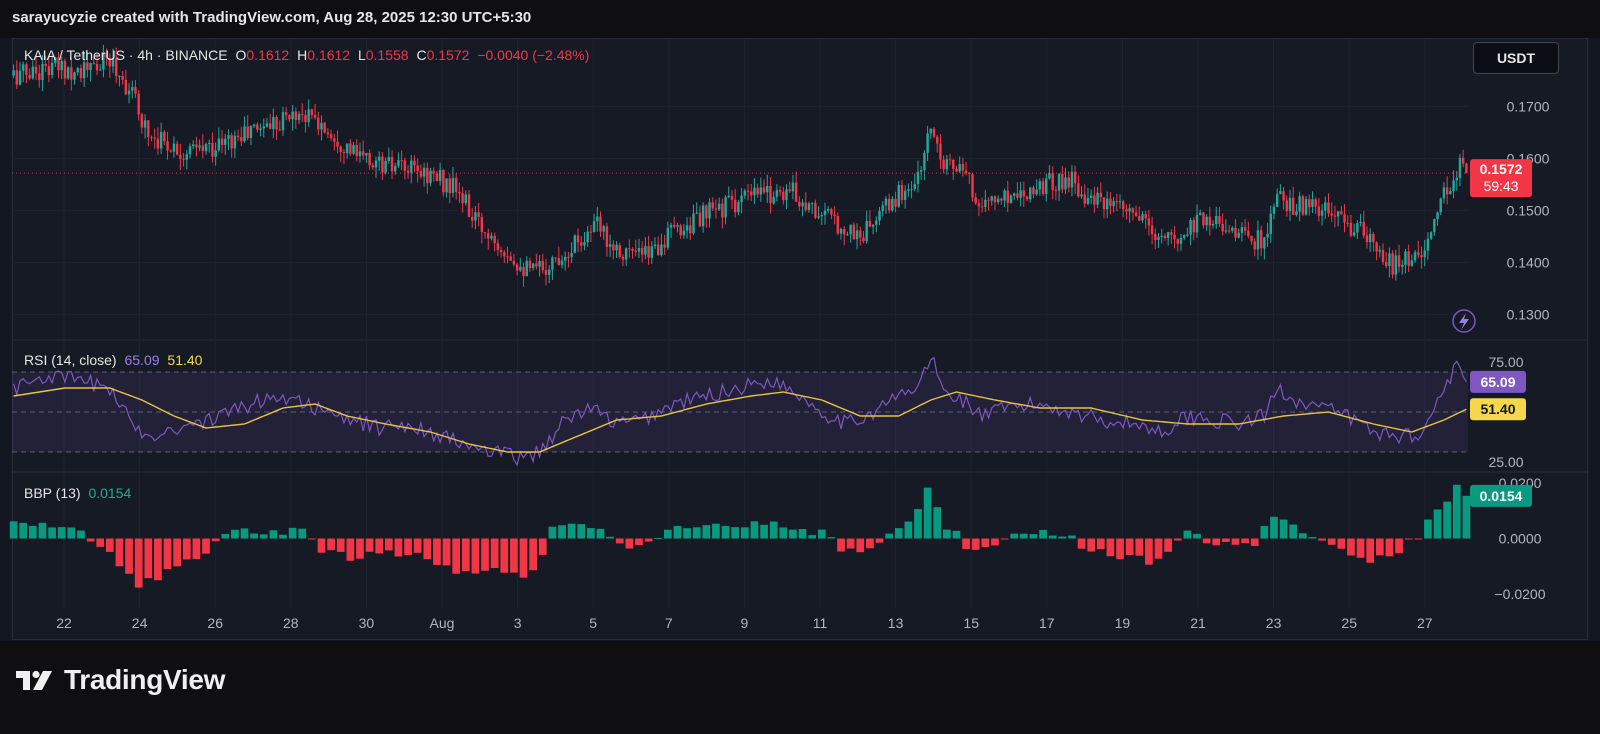 This screenshot has width=1600, height=734. Describe the element at coordinates (387, 55) in the screenshot. I see `low-value: 0.1558` at that location.